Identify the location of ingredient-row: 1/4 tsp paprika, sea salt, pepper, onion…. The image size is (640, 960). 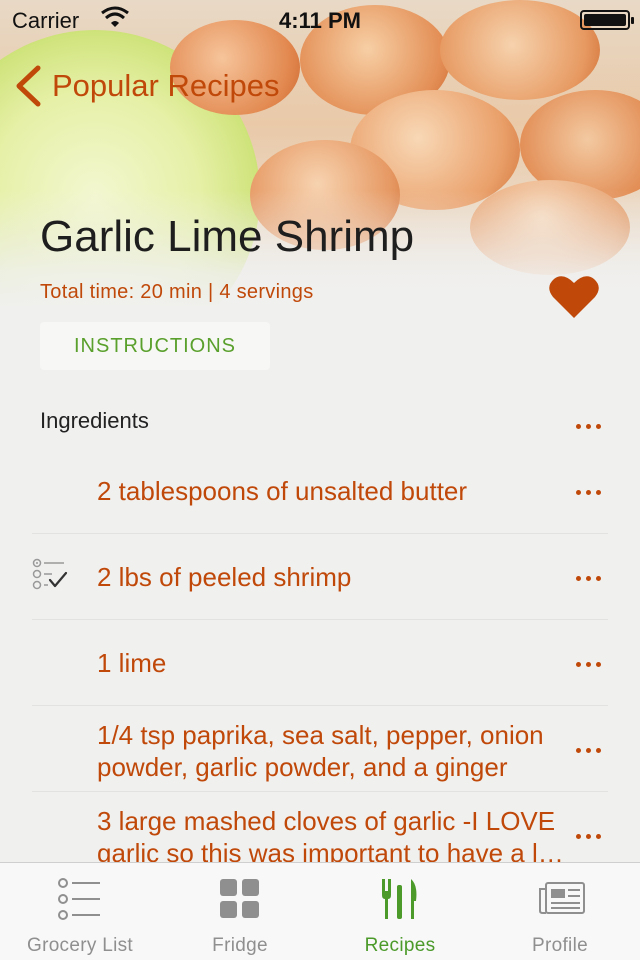
(320, 749).